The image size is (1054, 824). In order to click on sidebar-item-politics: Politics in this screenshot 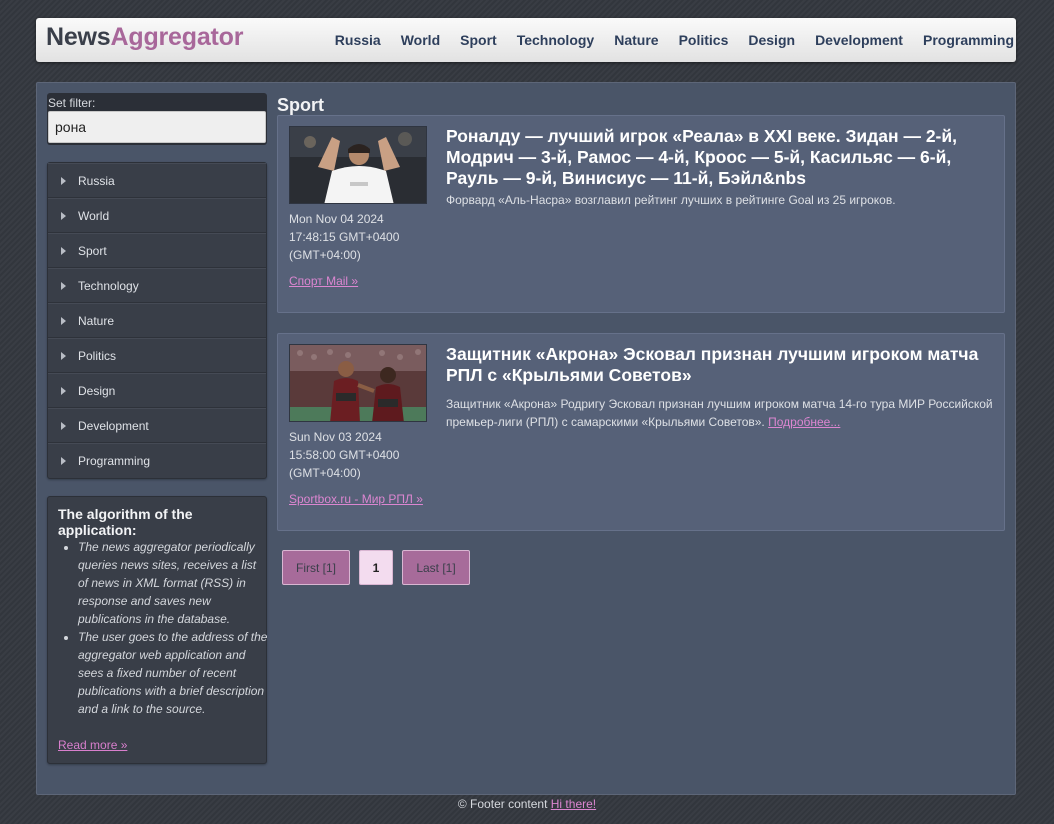, I will do `click(157, 355)`.